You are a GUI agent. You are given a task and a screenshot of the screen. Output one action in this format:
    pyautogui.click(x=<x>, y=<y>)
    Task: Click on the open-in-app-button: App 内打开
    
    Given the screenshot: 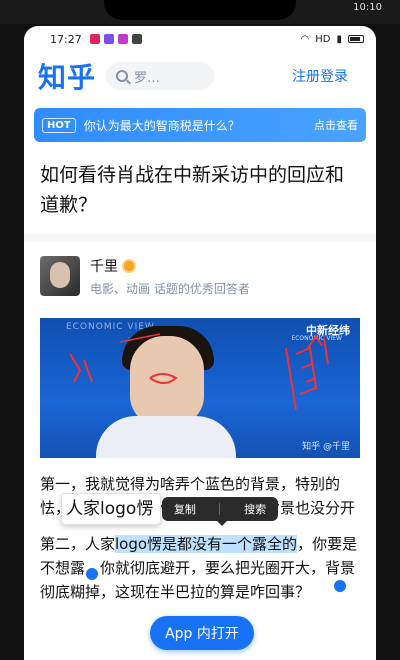 What is the action you would take?
    pyautogui.click(x=202, y=633)
    